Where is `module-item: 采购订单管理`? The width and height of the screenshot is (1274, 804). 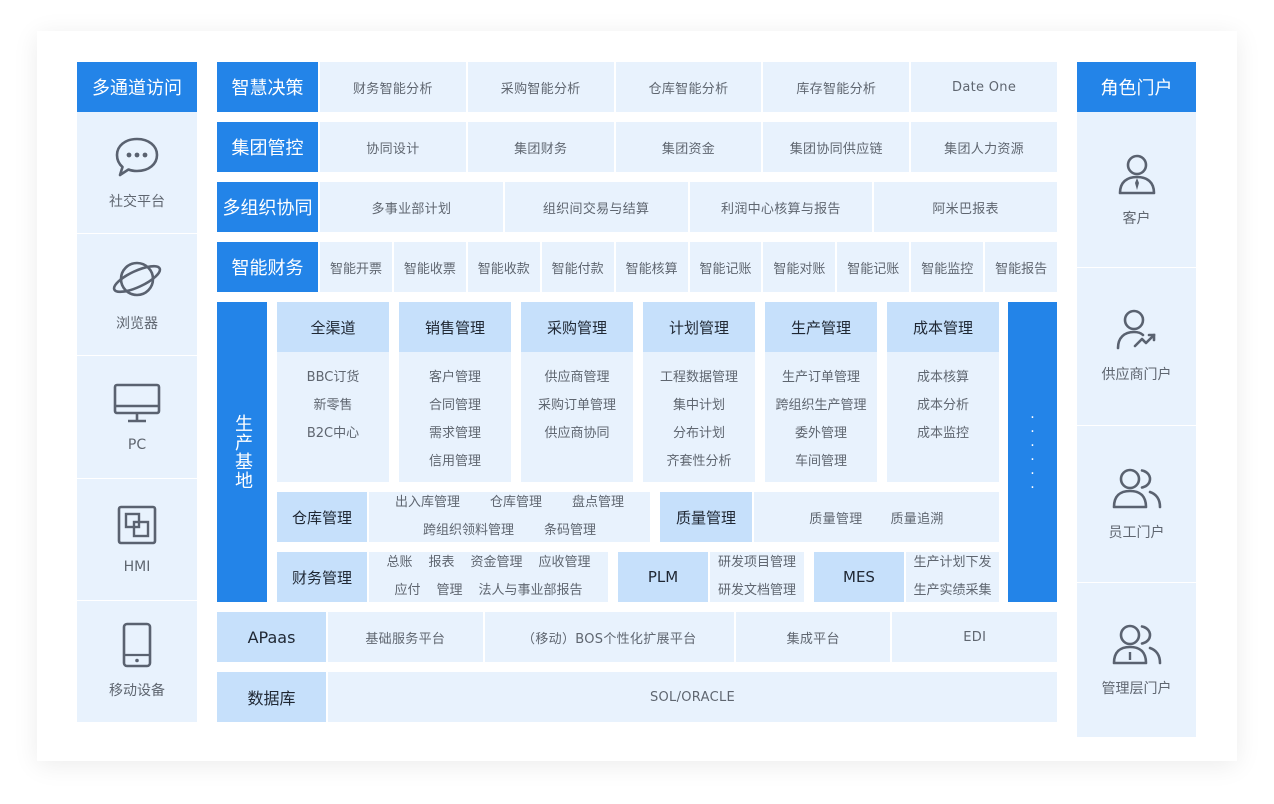
module-item: 采购订单管理 is located at coordinates (577, 406).